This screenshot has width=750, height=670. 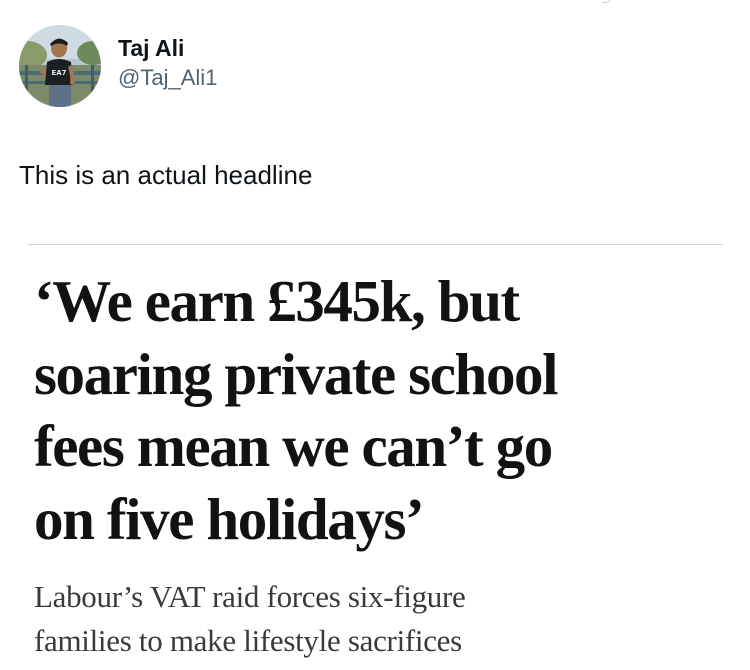 What do you see at coordinates (229, 518) in the screenshot?
I see `headline-line: on five holidays’` at bounding box center [229, 518].